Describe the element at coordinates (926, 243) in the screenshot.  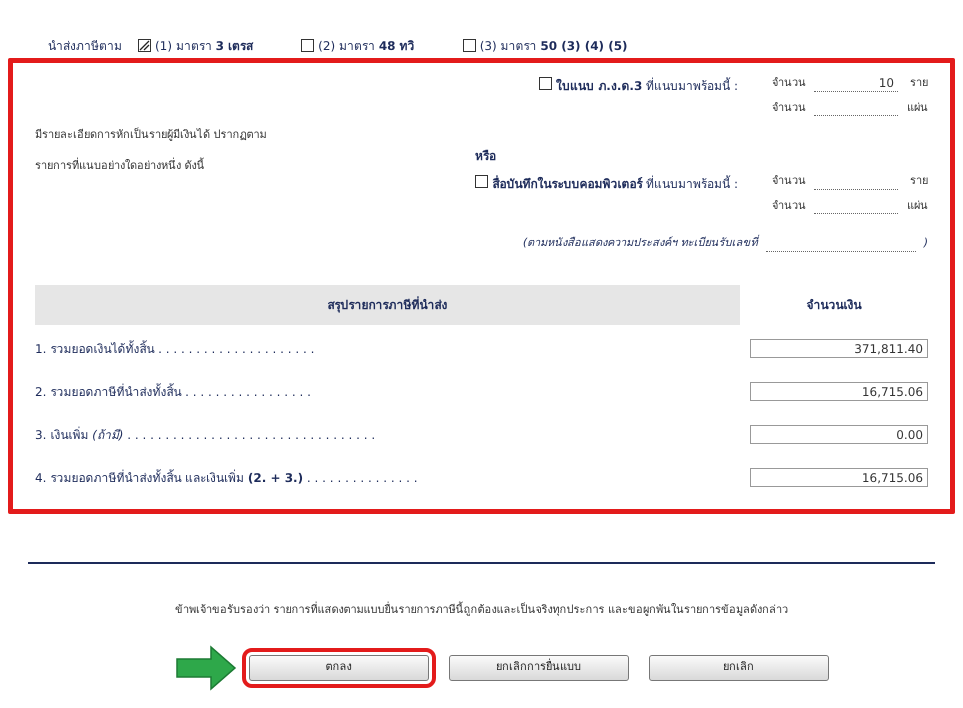
I see `closing-parenthesis: )` at that location.